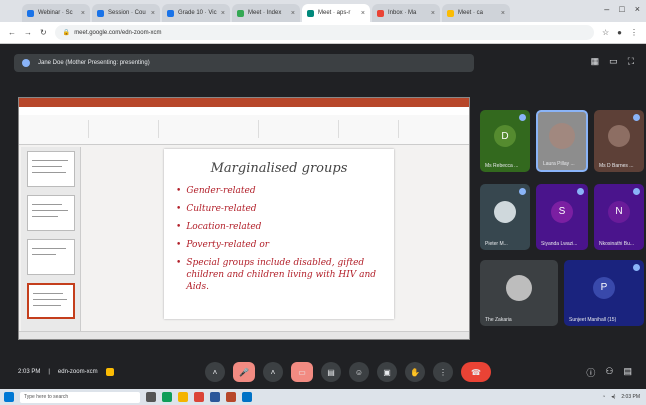 This screenshot has width=646, height=405. What do you see at coordinates (323, 397) in the screenshot?
I see `windows-taskbar: Type here to search ◔ ◂) 2:03 PM` at bounding box center [323, 397].